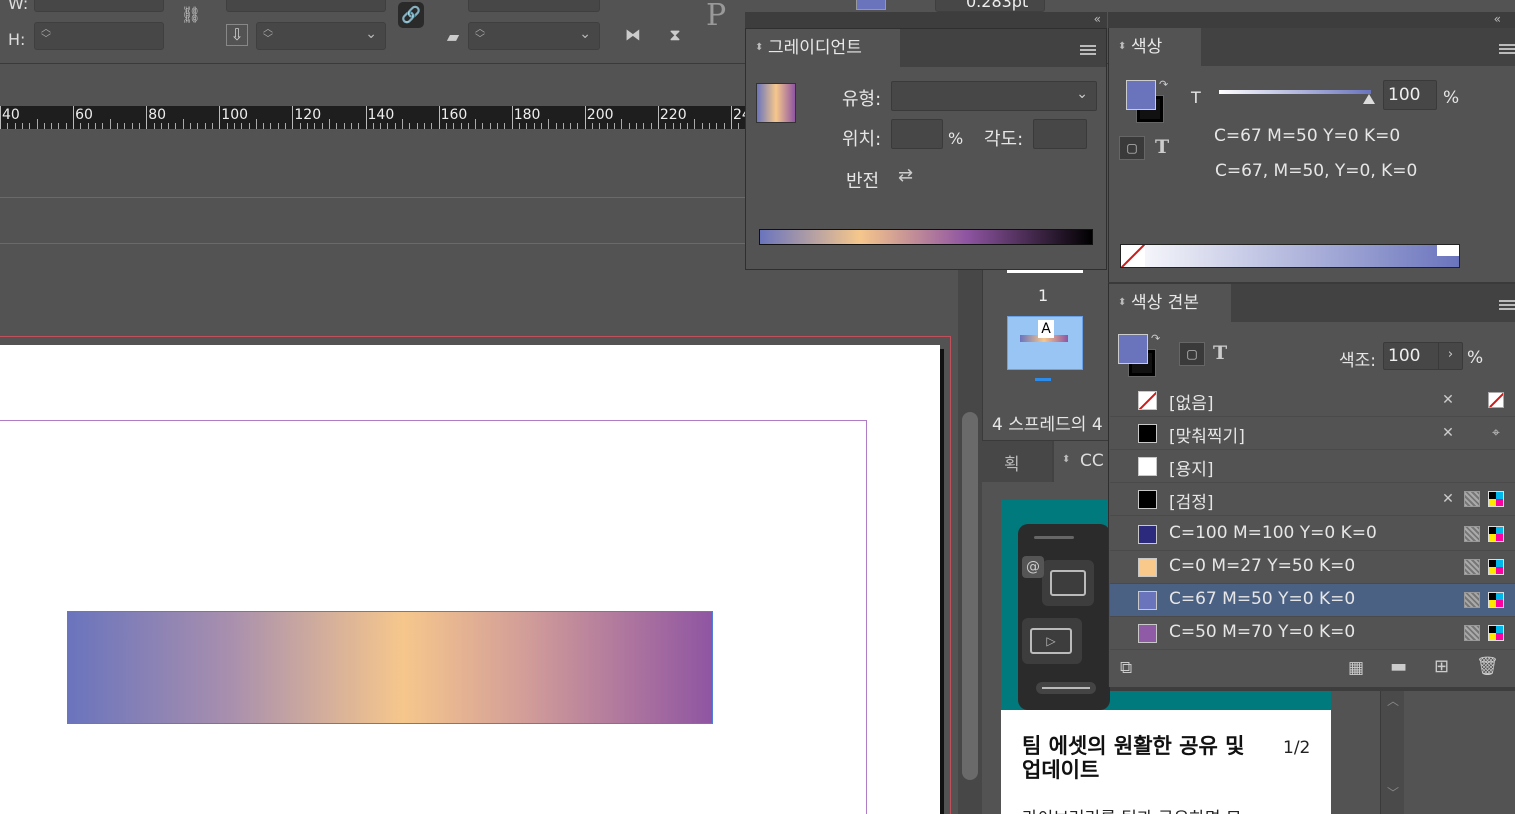 The width and height of the screenshot is (1515, 814). What do you see at coordinates (1487, 666) in the screenshot?
I see `delete-swatch-icon: 🗑` at bounding box center [1487, 666].